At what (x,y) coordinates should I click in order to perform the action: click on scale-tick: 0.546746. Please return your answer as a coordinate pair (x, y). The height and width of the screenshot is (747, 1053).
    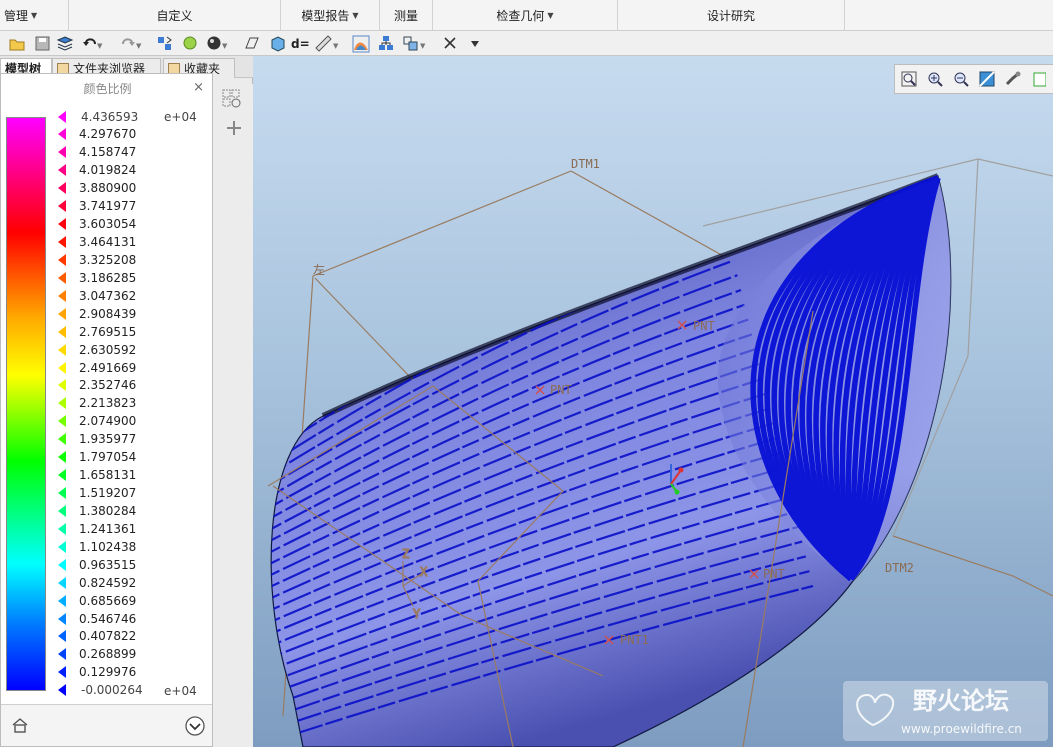
    Looking at the image, I should click on (113, 618).